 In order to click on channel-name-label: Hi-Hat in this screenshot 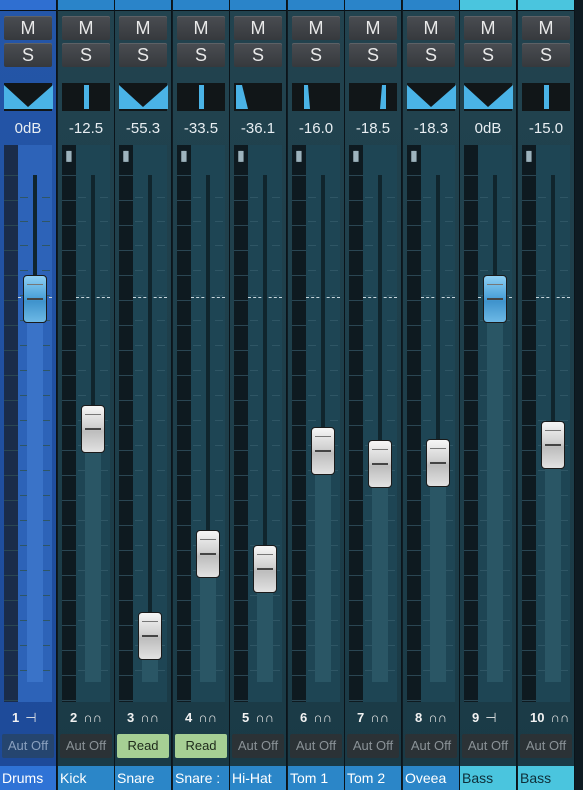, I will do `click(258, 778)`.